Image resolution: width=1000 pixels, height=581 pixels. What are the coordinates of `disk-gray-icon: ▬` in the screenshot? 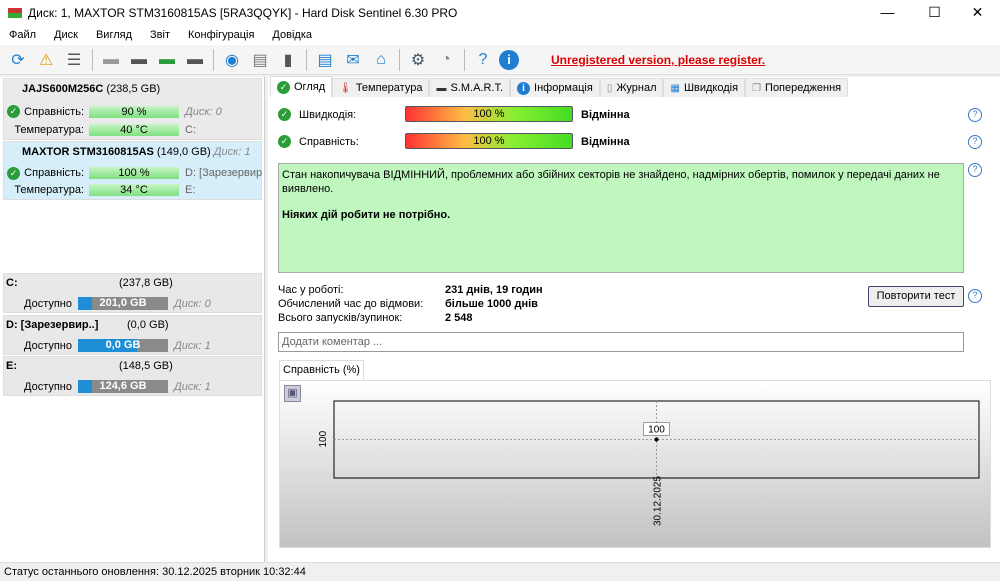 It's located at (111, 60).